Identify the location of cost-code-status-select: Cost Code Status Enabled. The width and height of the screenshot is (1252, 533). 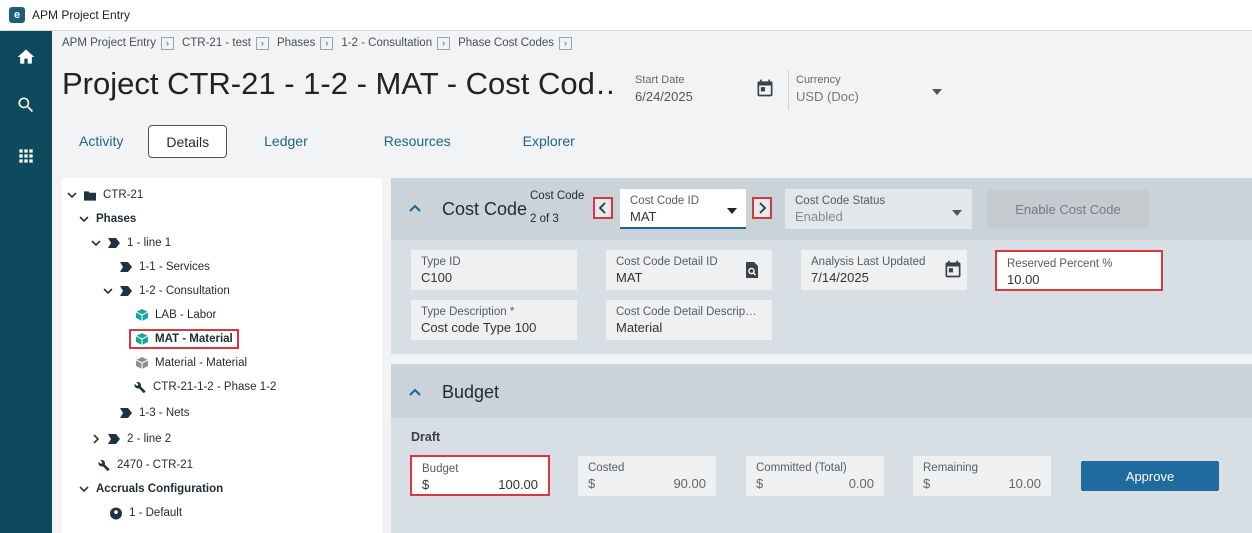
(878, 209).